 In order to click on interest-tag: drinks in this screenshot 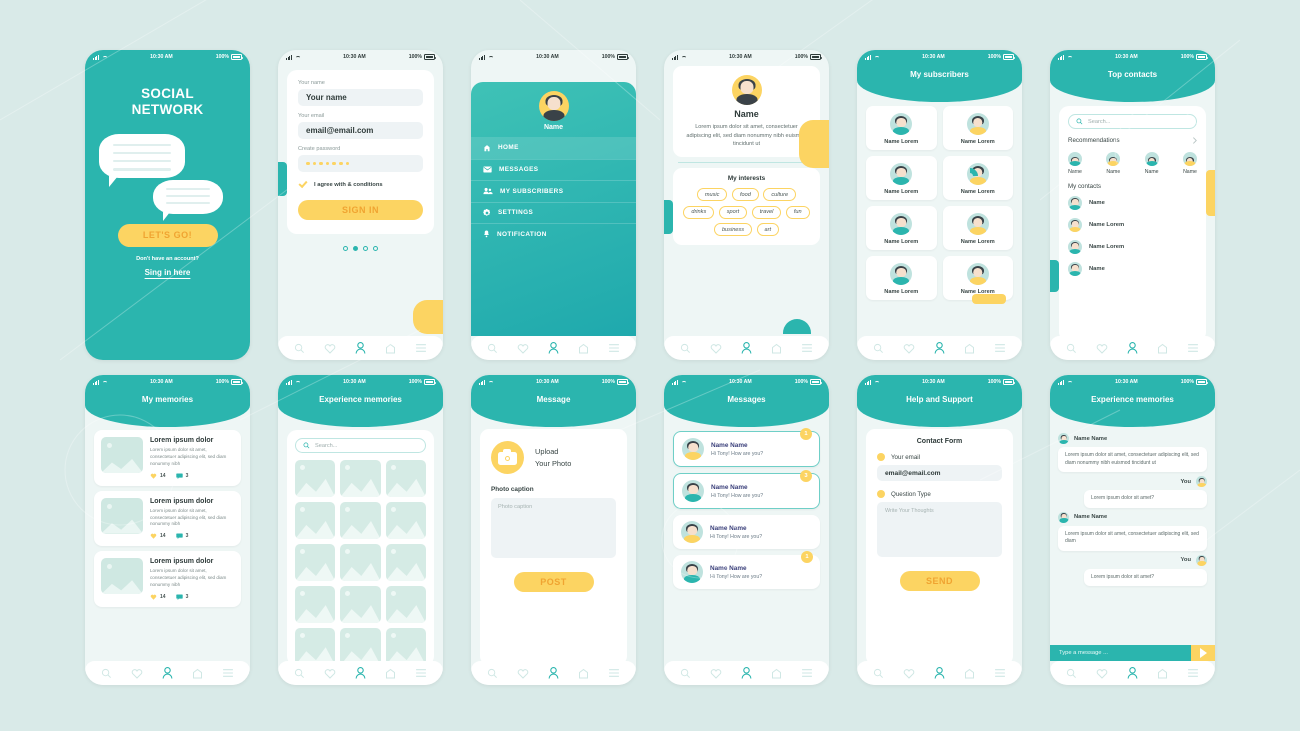, I will do `click(699, 212)`.